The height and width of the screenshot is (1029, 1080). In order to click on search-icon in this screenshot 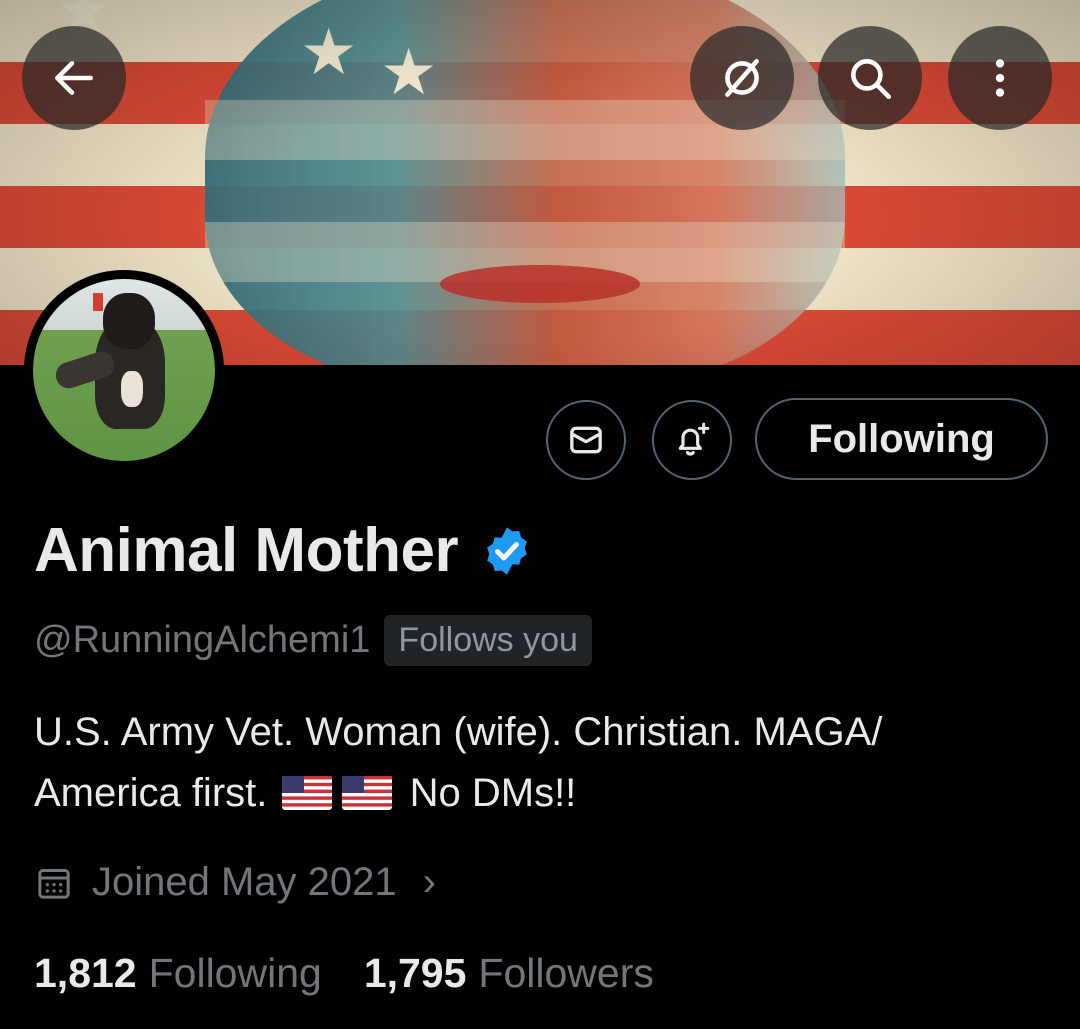, I will do `click(871, 79)`.